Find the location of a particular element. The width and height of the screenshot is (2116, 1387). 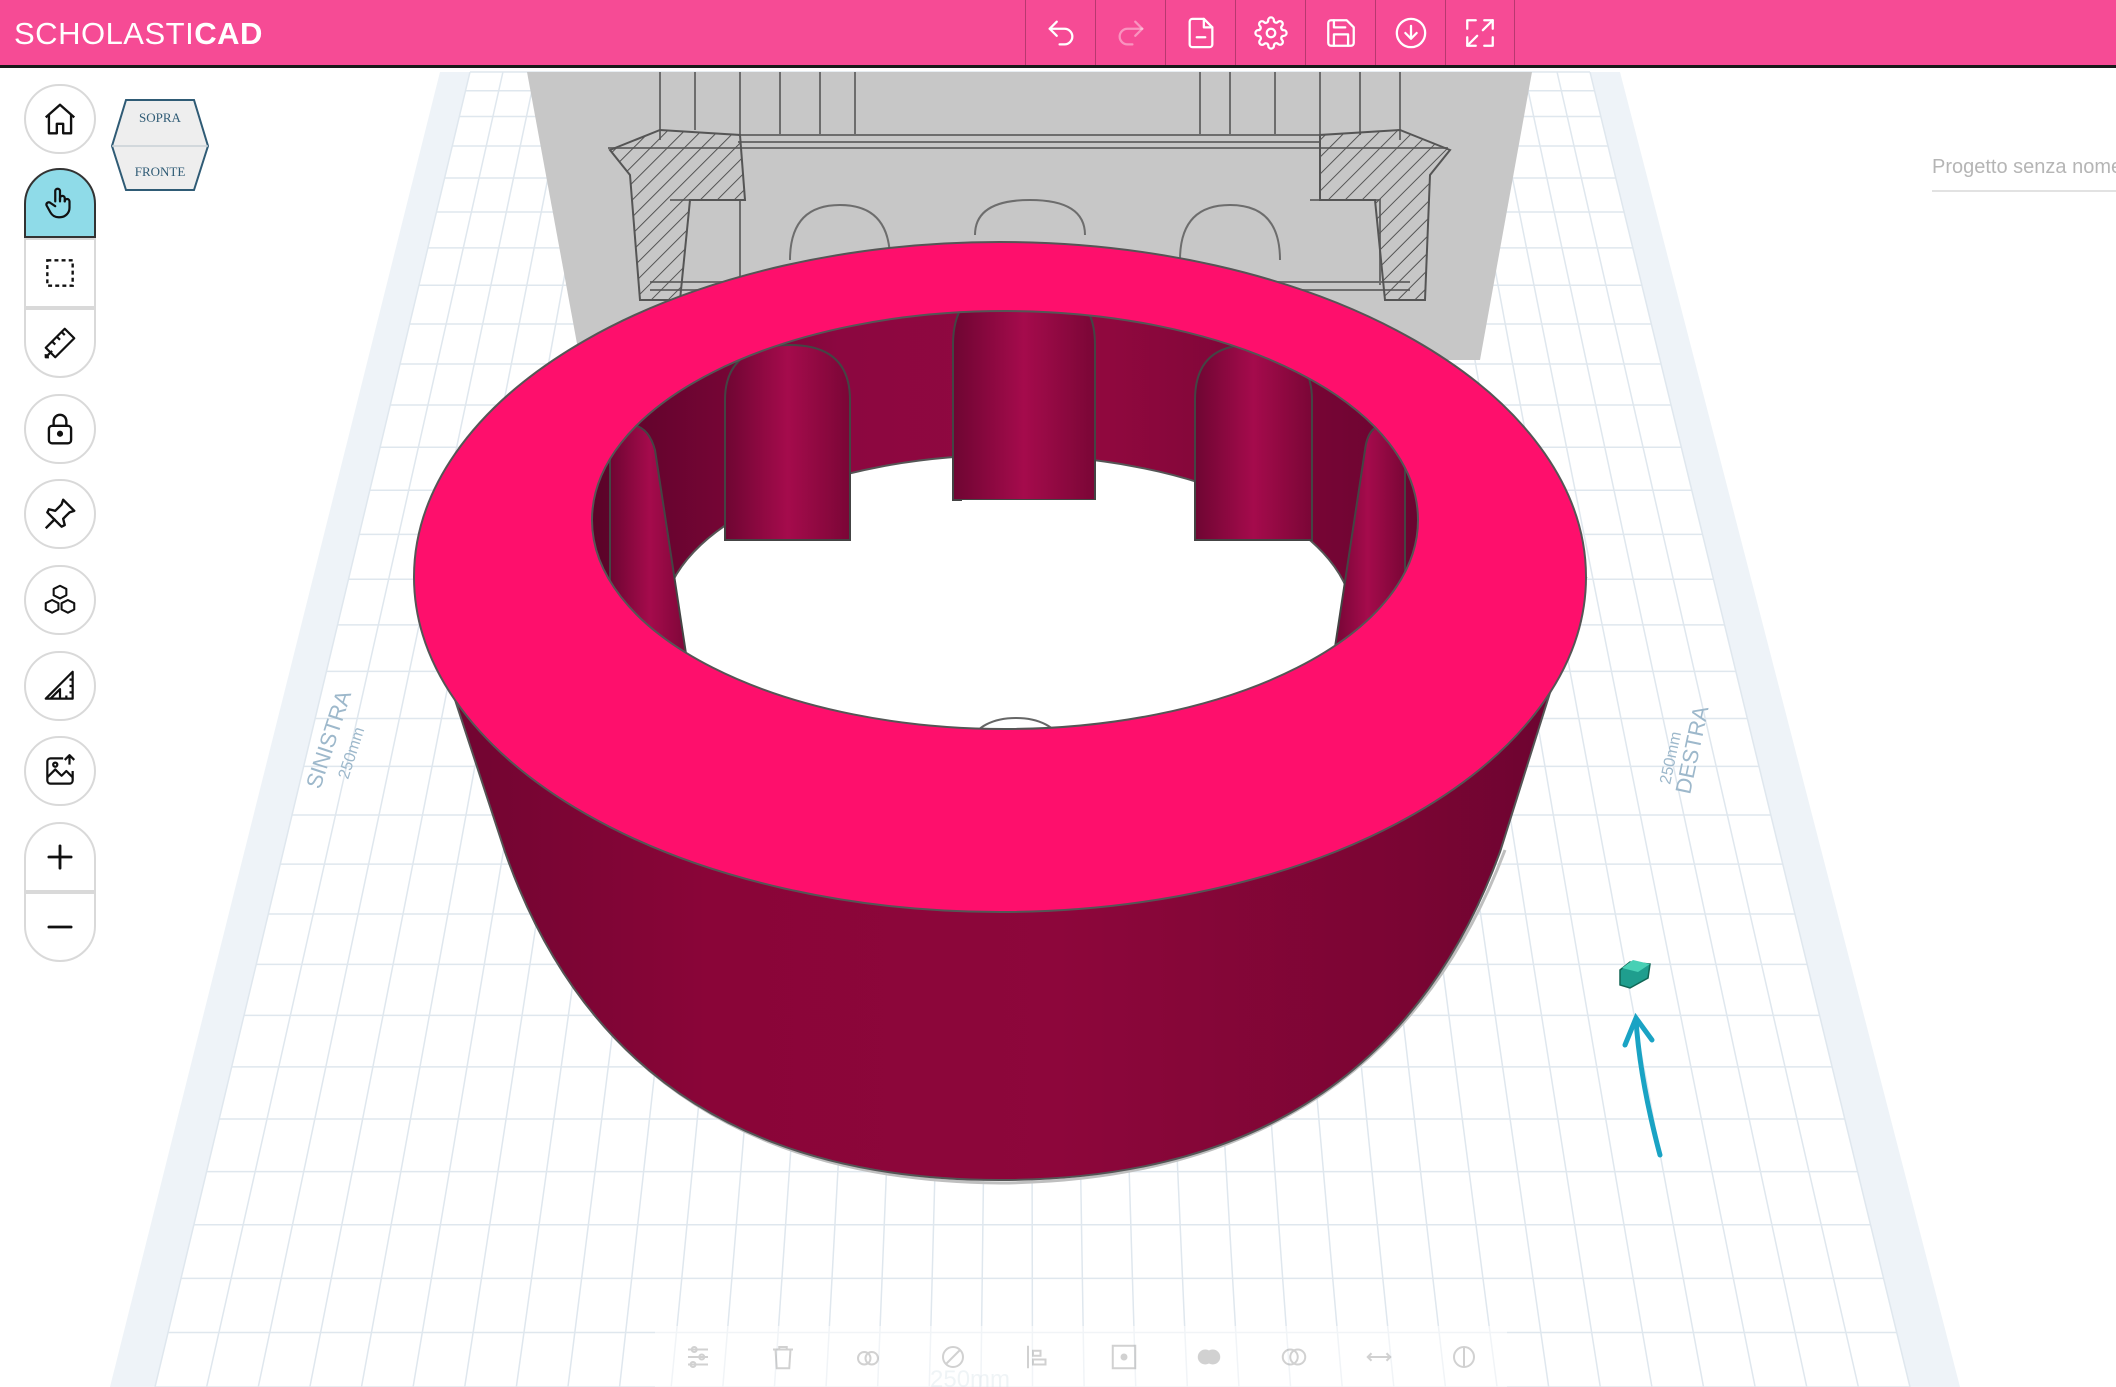

lock-button is located at coordinates (60, 429).